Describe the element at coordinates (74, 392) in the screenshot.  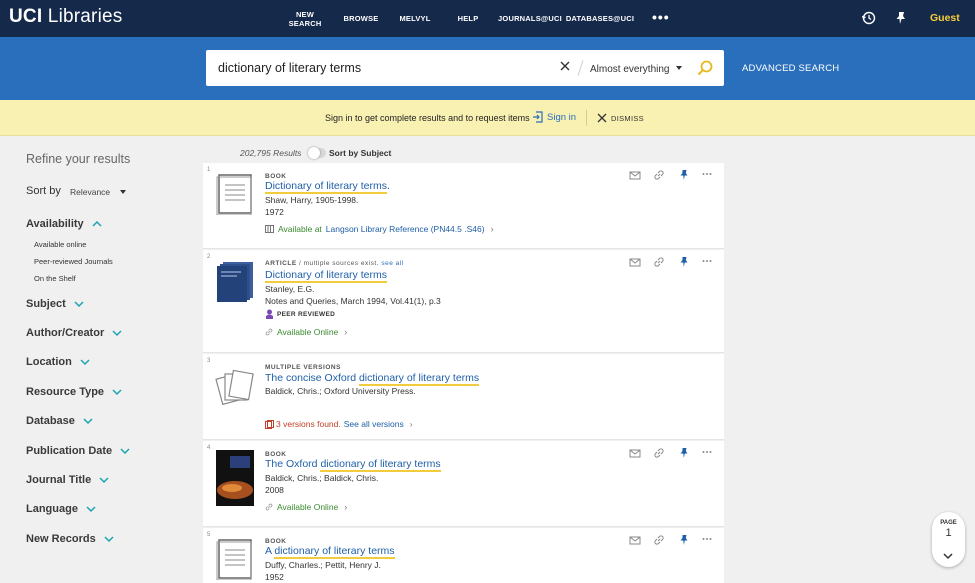
I see `facet-resource-type: Resource Type` at that location.